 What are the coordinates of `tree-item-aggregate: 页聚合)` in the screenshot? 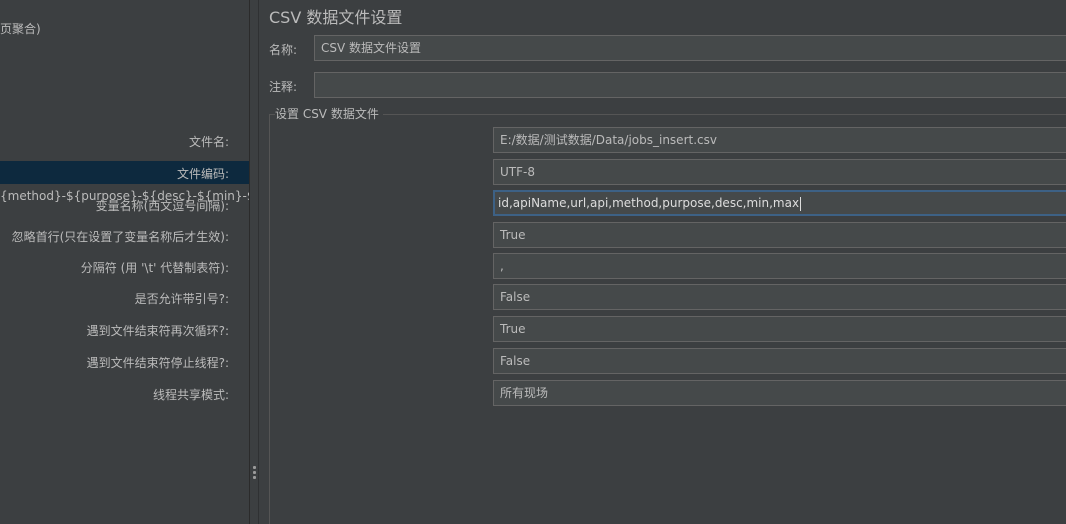 It's located at (20, 29).